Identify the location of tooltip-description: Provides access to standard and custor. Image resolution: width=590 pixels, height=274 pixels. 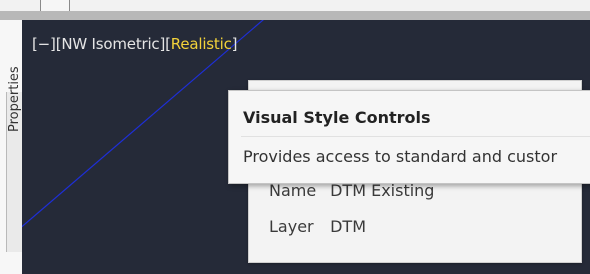
(400, 156).